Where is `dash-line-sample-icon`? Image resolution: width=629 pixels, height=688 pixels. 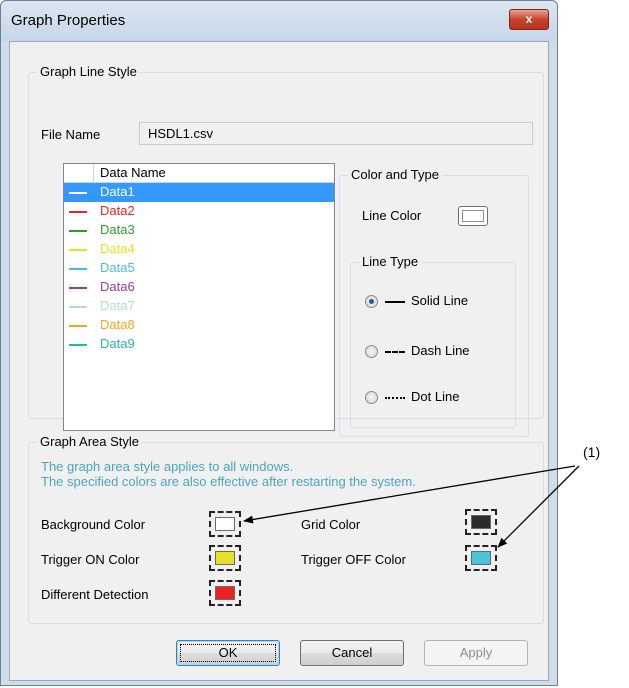 dash-line-sample-icon is located at coordinates (395, 352).